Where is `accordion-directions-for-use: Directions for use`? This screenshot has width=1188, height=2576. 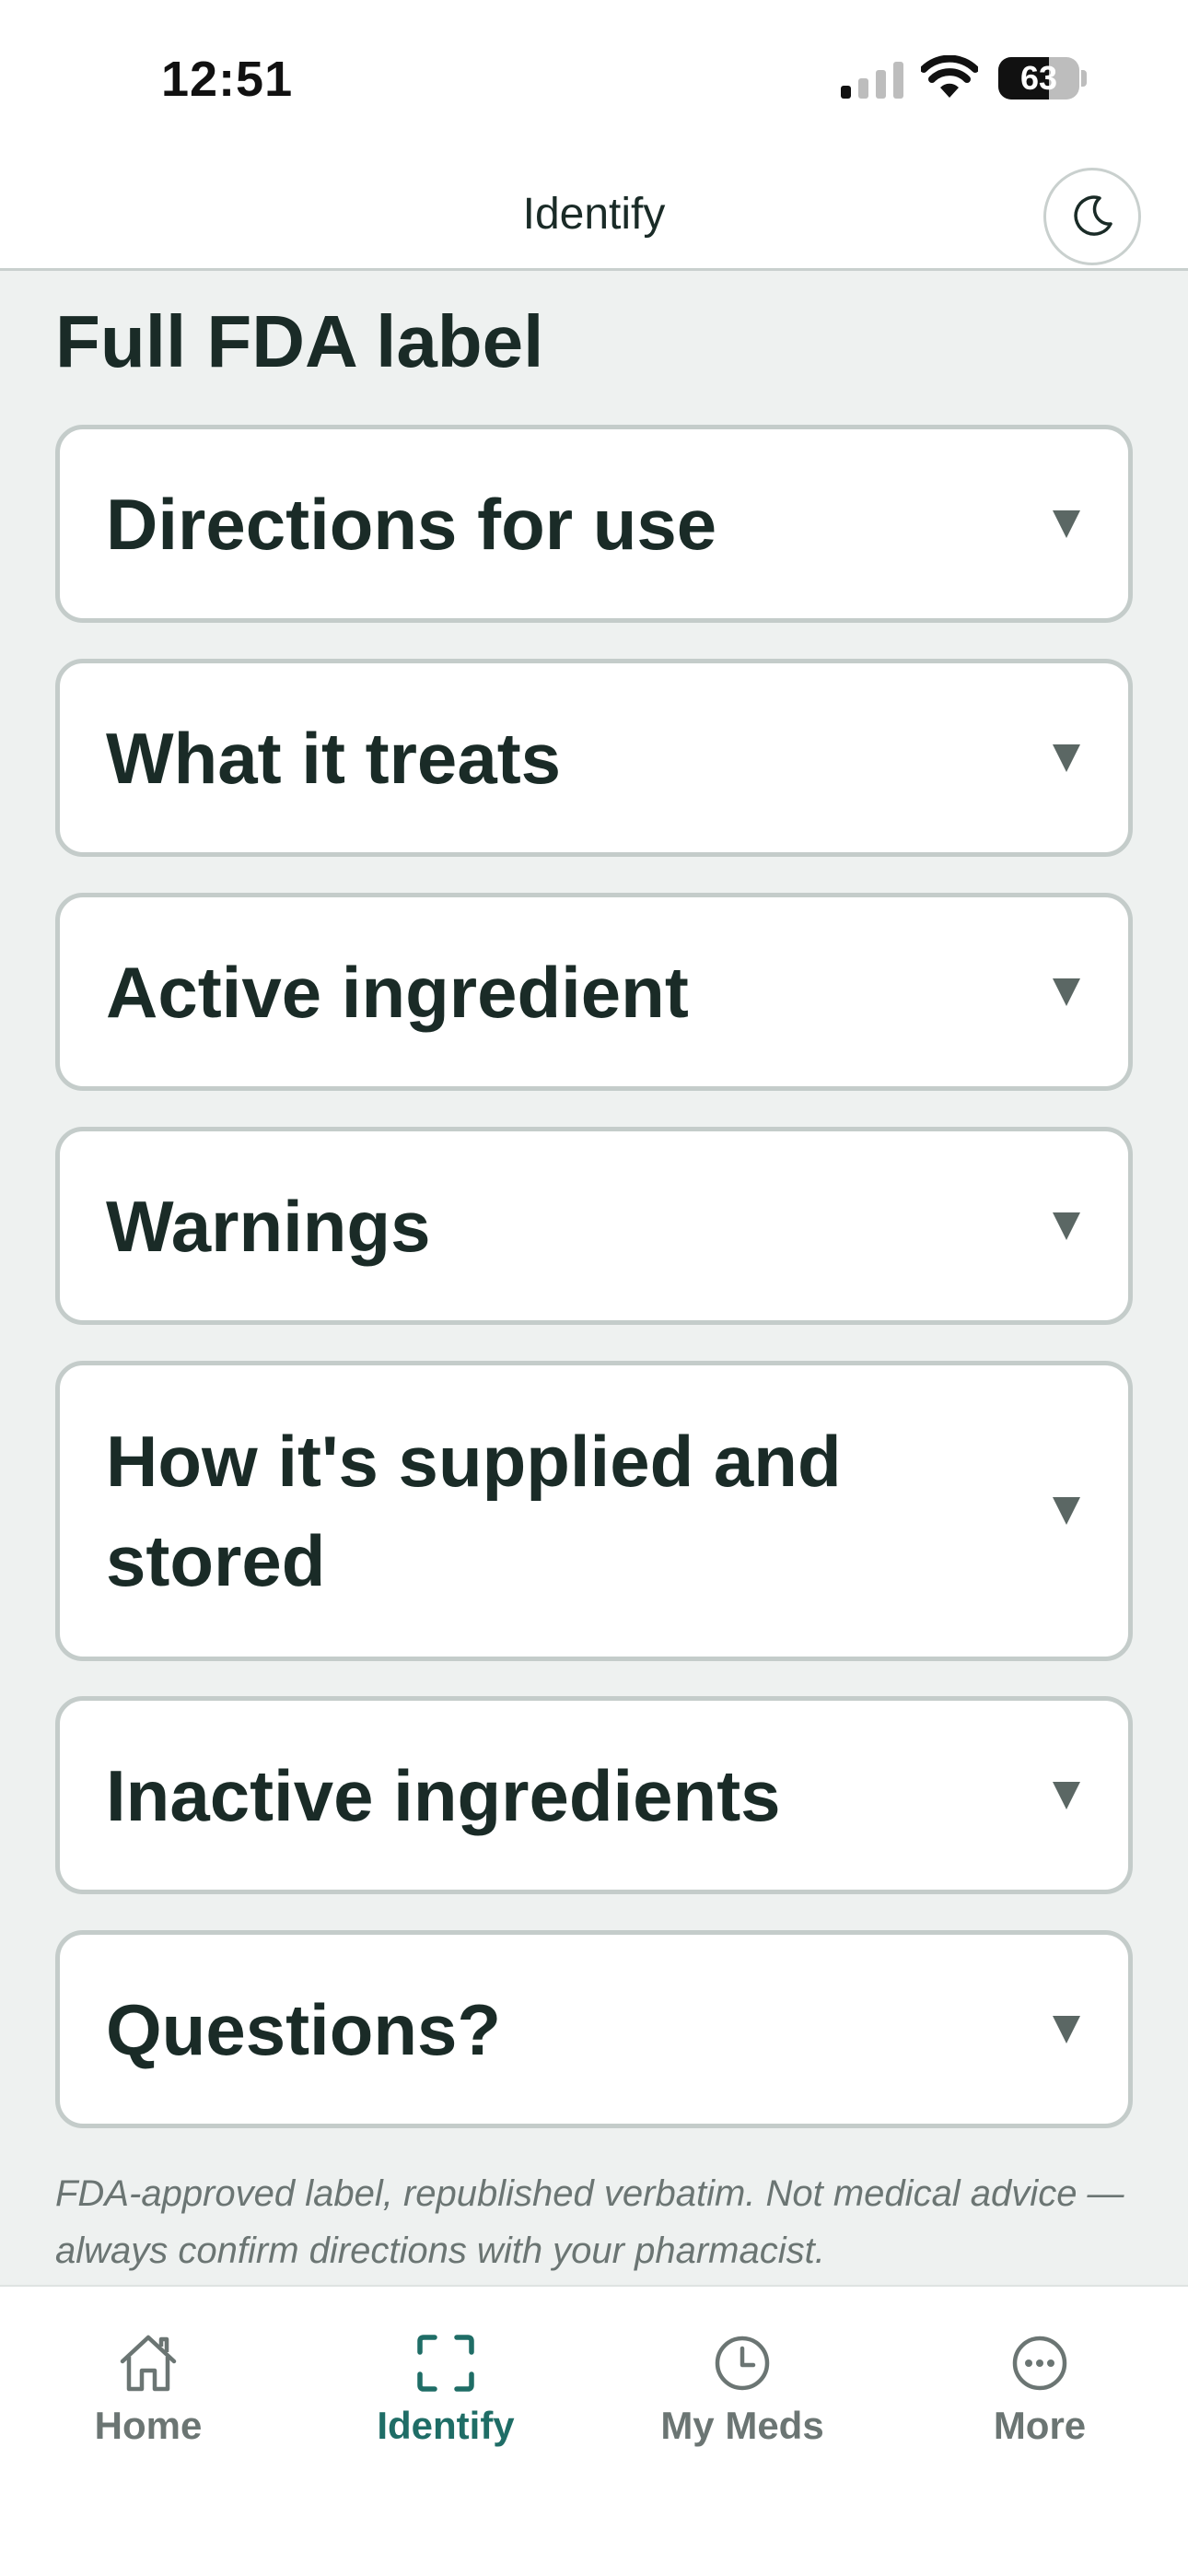
accordion-directions-for-use: Directions for use is located at coordinates (594, 524).